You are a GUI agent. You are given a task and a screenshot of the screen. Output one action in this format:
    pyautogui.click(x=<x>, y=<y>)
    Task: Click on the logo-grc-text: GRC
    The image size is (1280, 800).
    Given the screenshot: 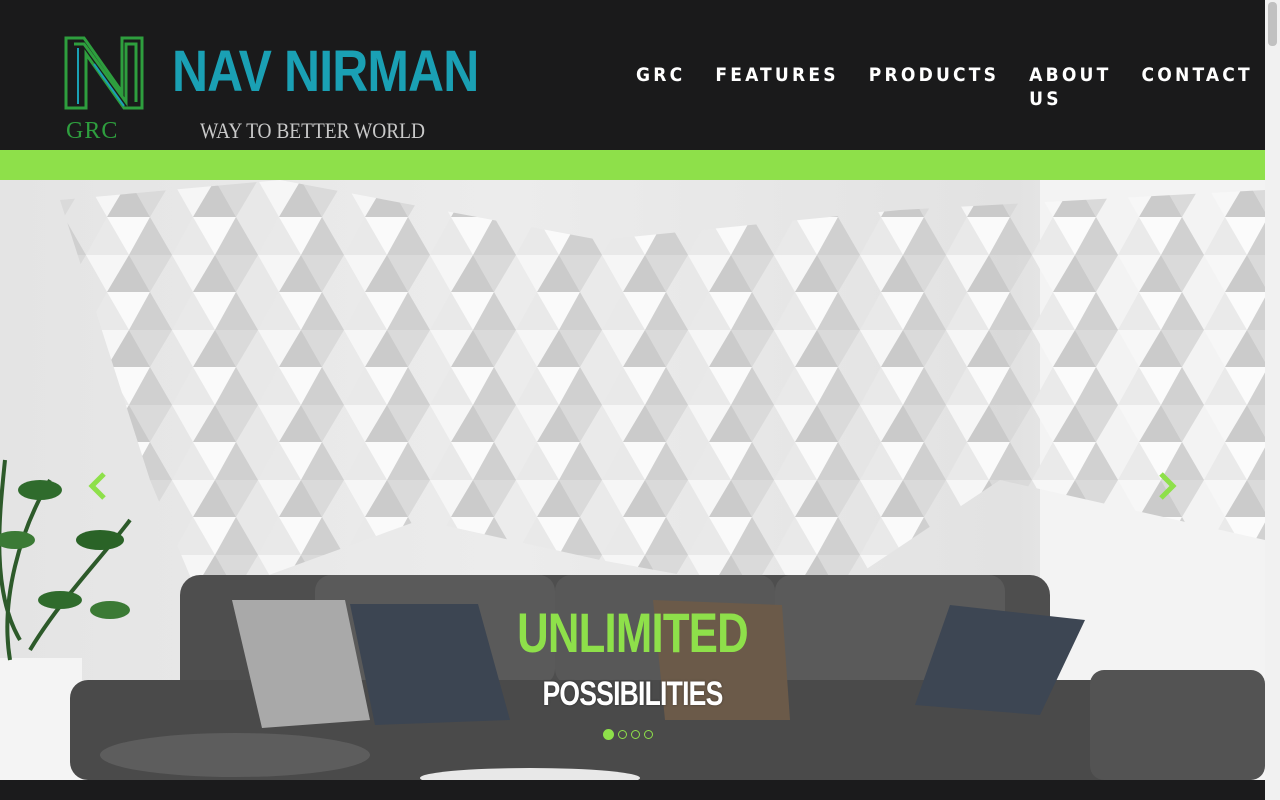 What is the action you would take?
    pyautogui.click(x=92, y=131)
    